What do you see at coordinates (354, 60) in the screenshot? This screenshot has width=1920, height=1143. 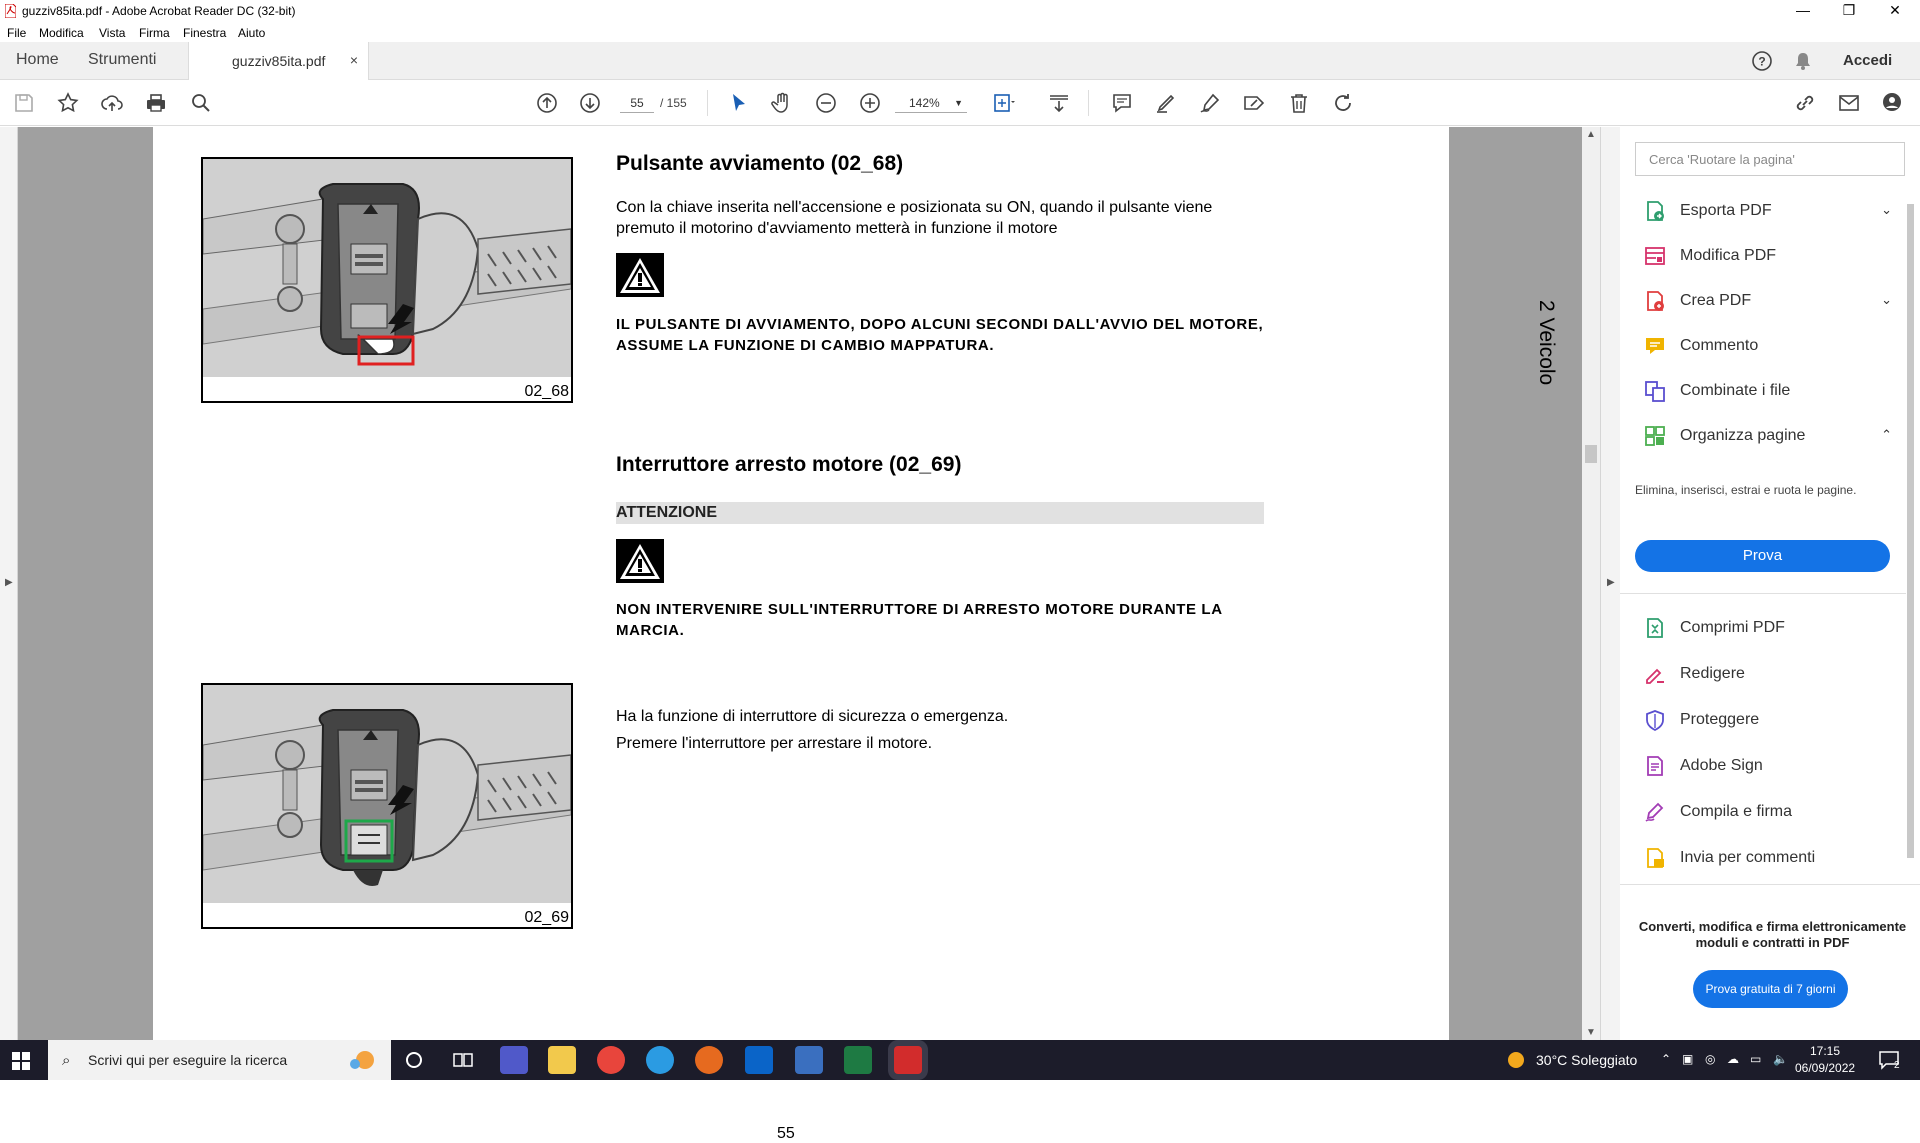 I see `close-tab-button: ×` at bounding box center [354, 60].